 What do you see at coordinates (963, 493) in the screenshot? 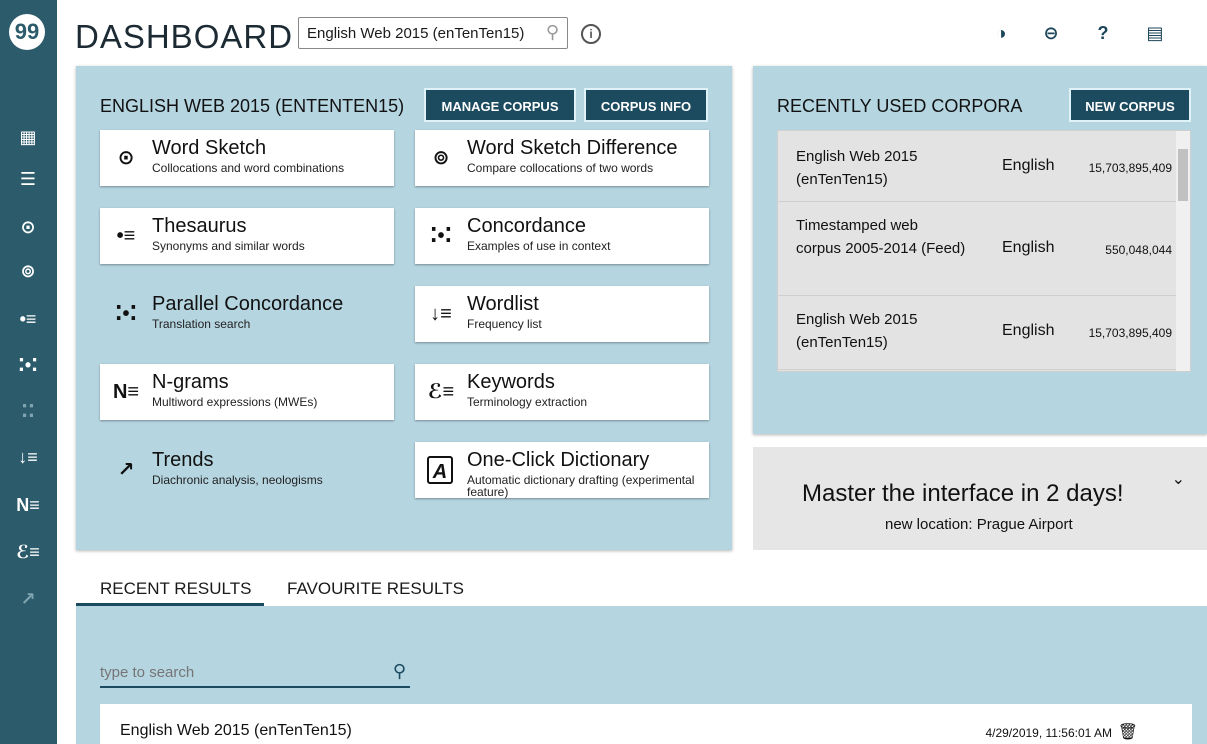
I see `promo-title: Master the interface in 2 days!` at bounding box center [963, 493].